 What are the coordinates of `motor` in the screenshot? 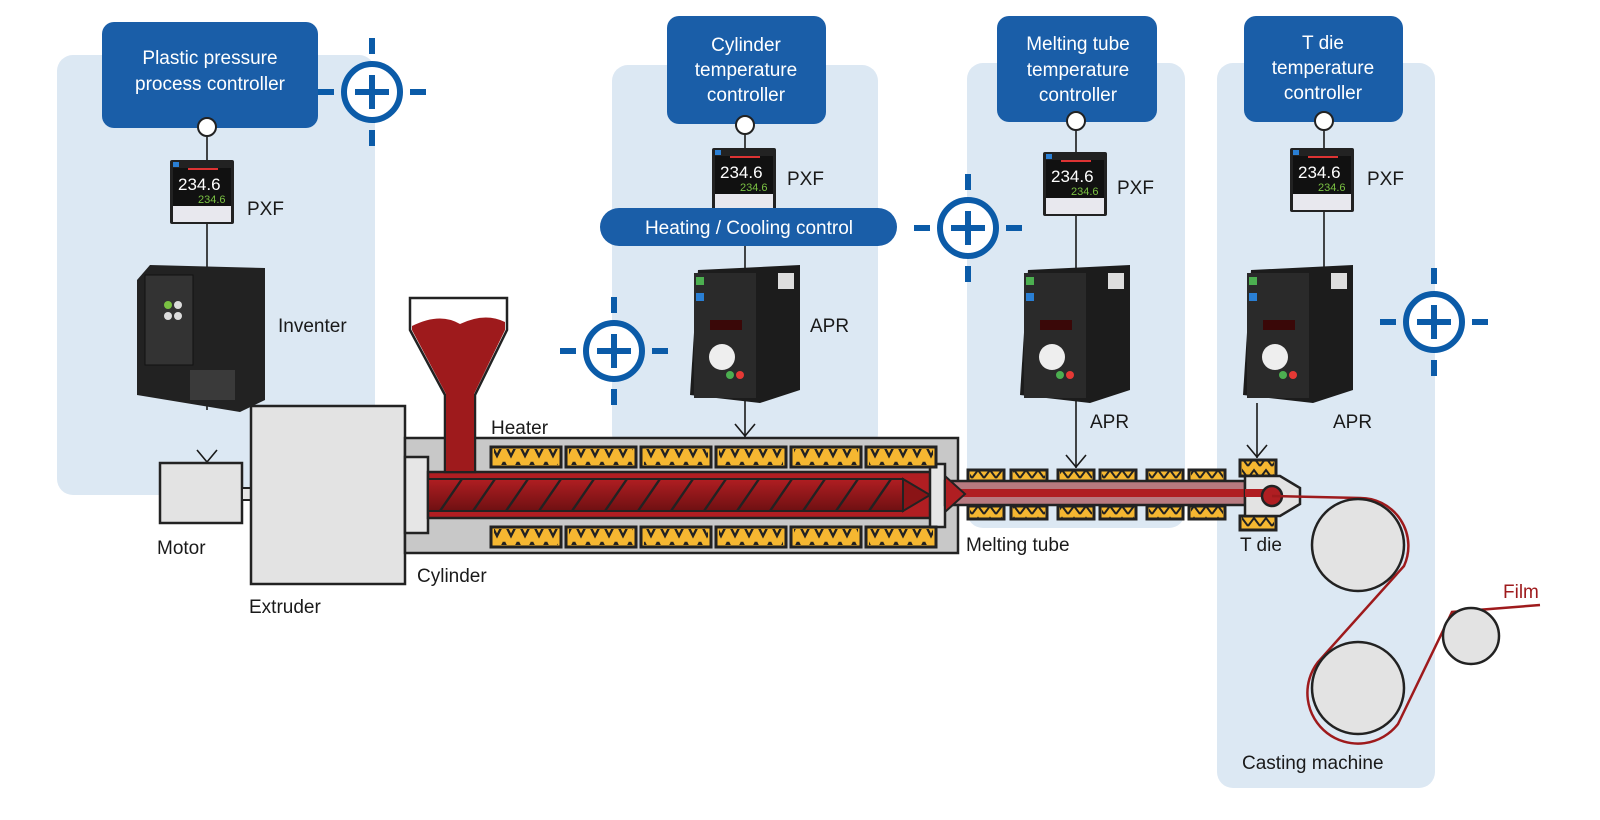 It's located at (201, 493).